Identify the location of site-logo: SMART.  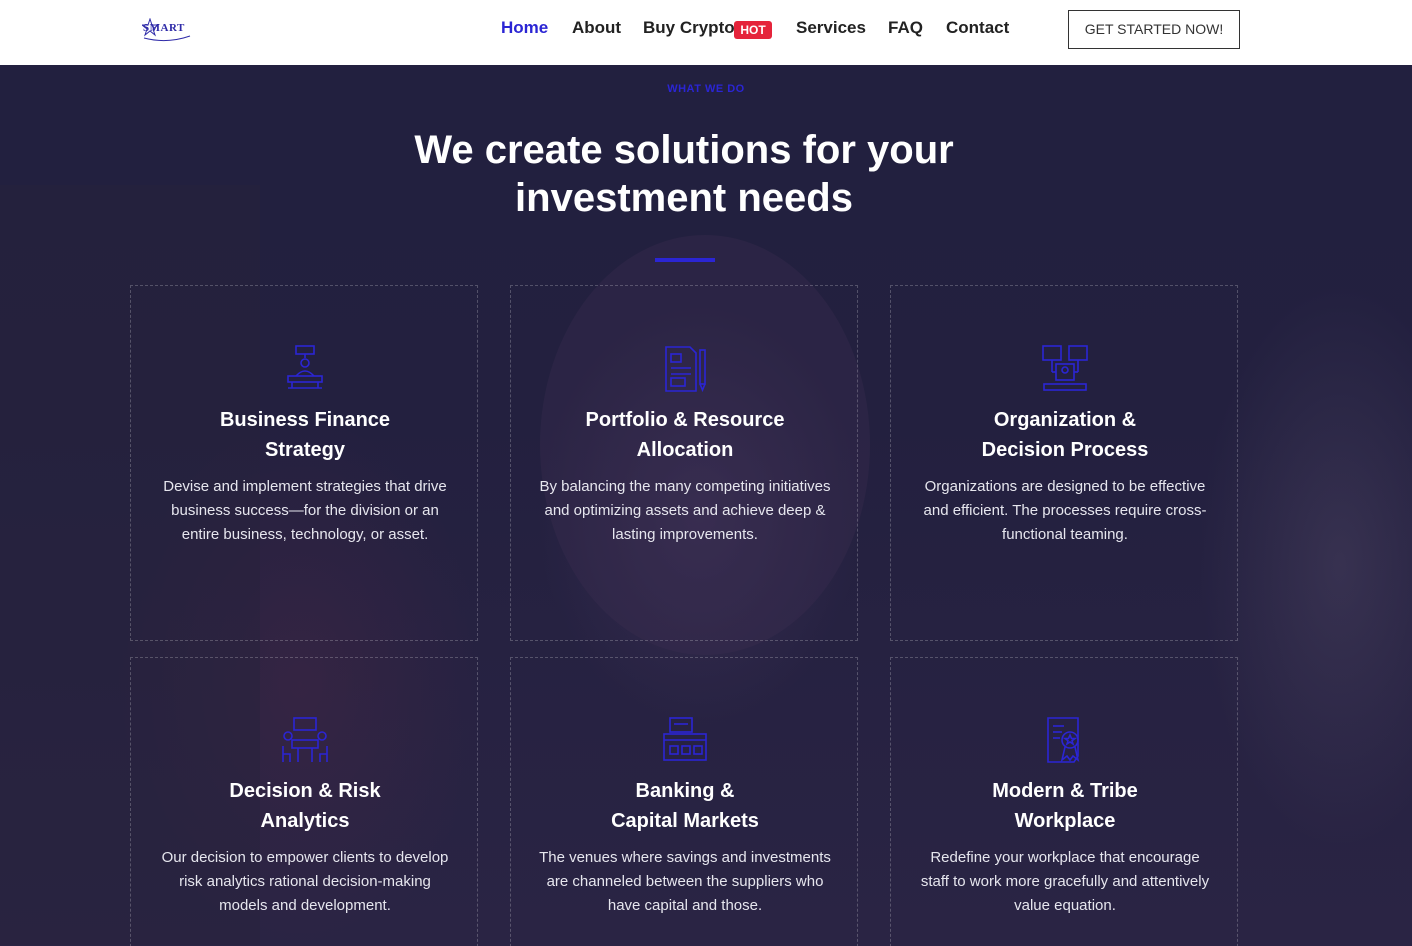
(167, 30).